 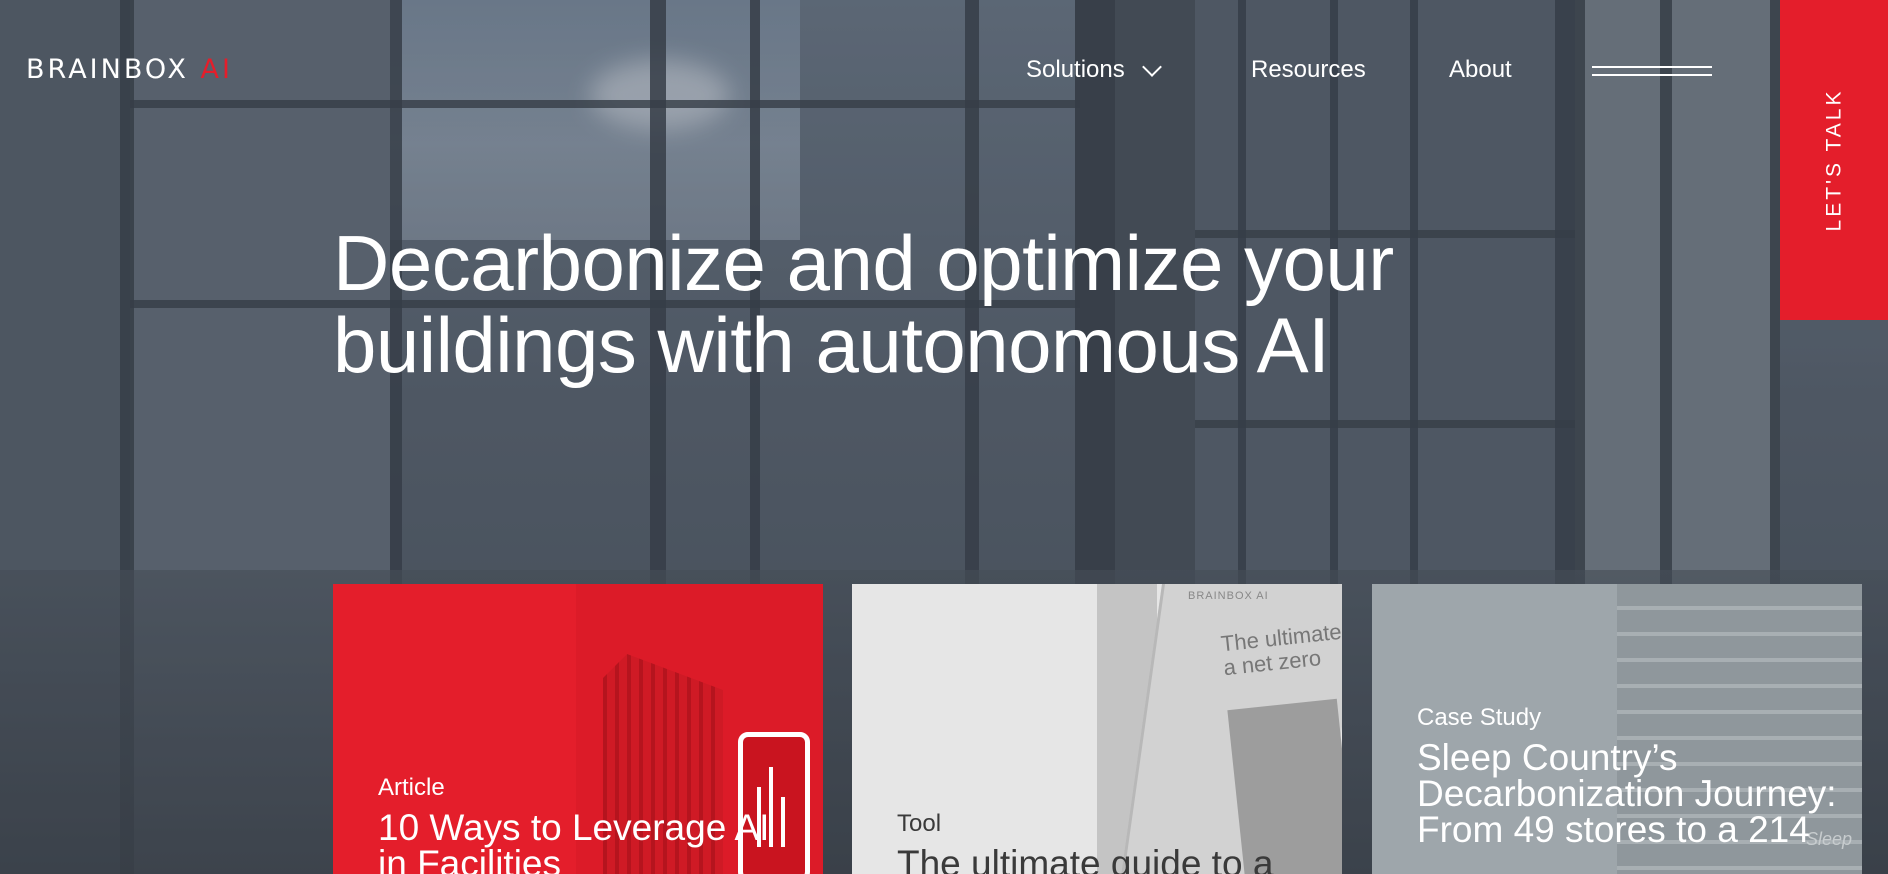 What do you see at coordinates (216, 69) in the screenshot?
I see `logo-accent: AI` at bounding box center [216, 69].